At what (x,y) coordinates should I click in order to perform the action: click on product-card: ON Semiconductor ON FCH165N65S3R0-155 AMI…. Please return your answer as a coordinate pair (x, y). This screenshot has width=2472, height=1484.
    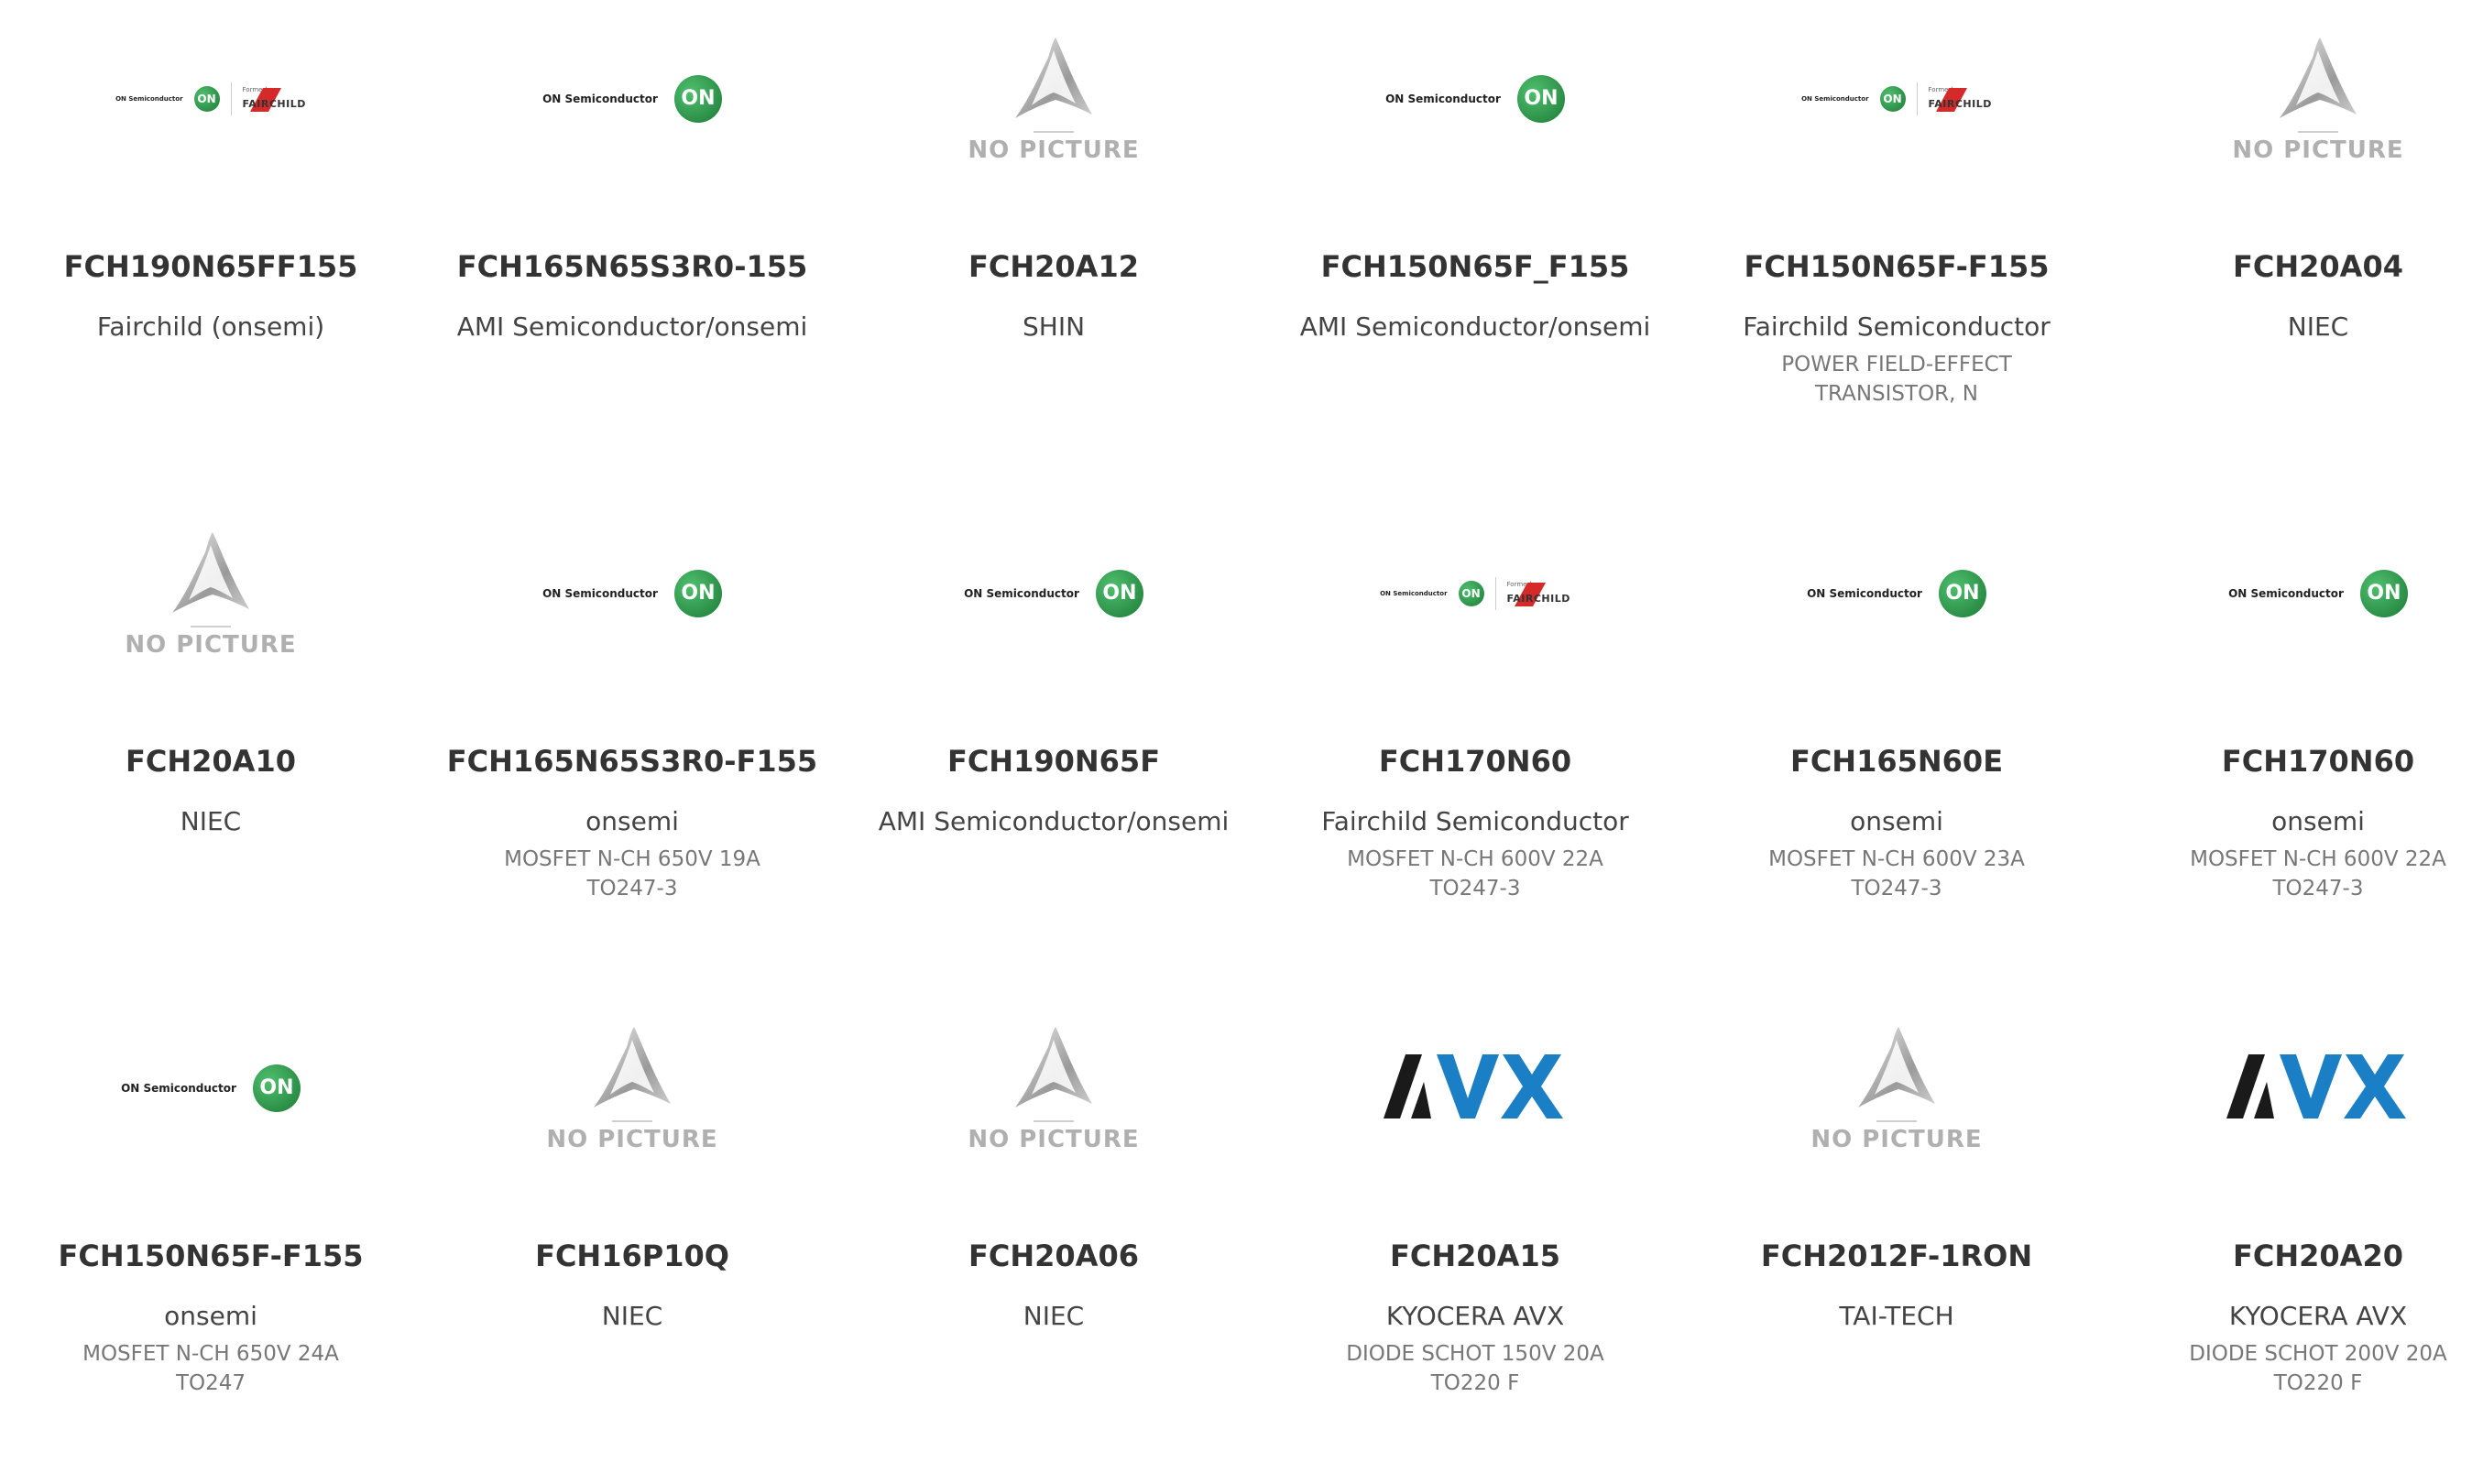
    Looking at the image, I should click on (632, 248).